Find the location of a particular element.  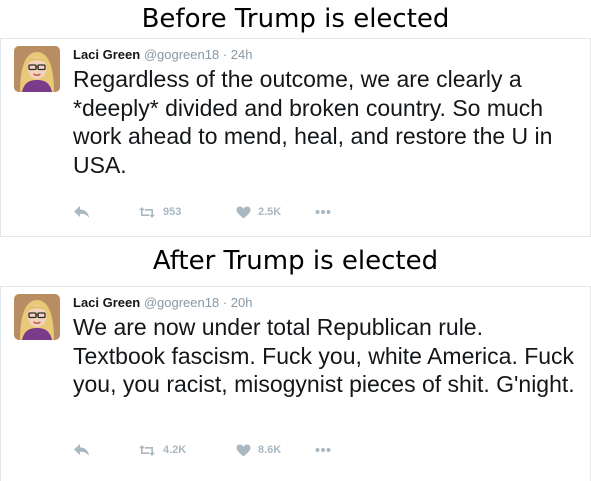

tweet-header: Laci Green @gogreen18 · 20h is located at coordinates (163, 302).